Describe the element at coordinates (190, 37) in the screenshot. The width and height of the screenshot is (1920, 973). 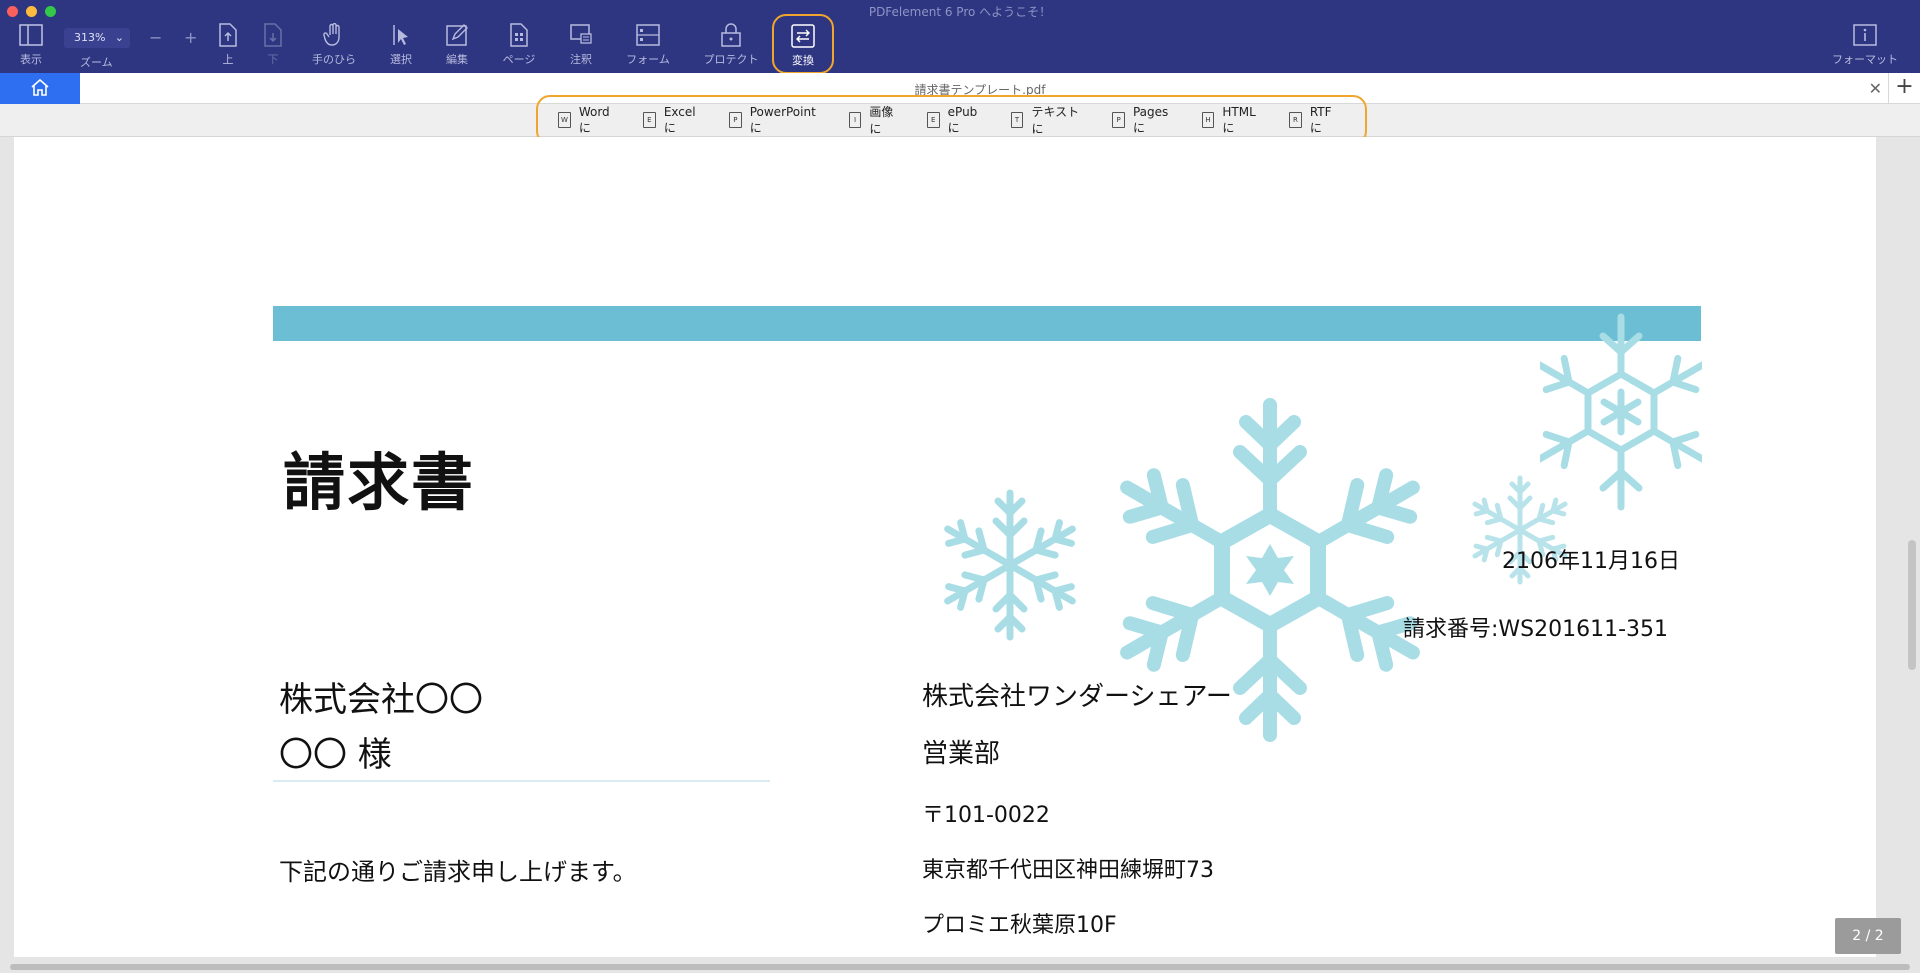
I see `zoom-in-button: +` at that location.